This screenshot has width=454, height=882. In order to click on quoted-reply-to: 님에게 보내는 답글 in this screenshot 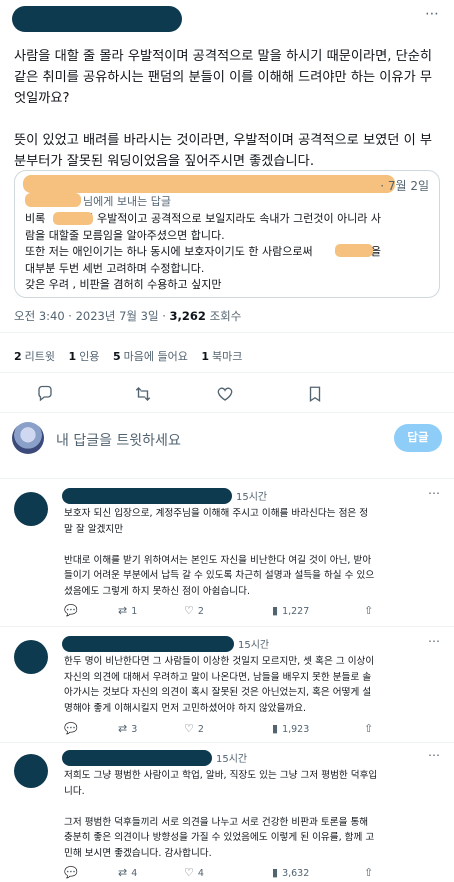, I will do `click(127, 201)`.